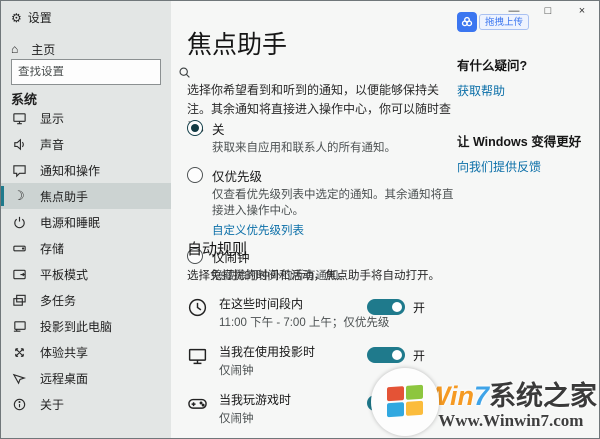 The image size is (600, 439). What do you see at coordinates (526, 166) in the screenshot?
I see `feedback-link: 向我们提供反馈` at bounding box center [526, 166].